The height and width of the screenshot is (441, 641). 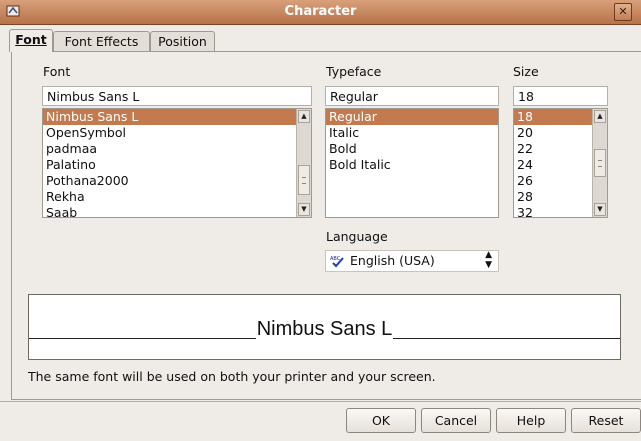 I want to click on list-item: Italic, so click(x=412, y=133).